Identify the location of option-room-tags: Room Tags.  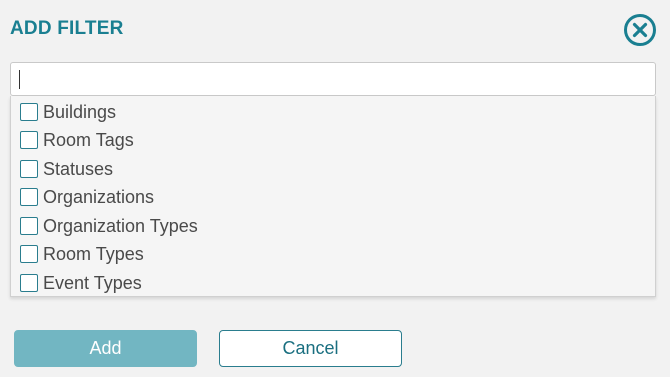
(77, 140).